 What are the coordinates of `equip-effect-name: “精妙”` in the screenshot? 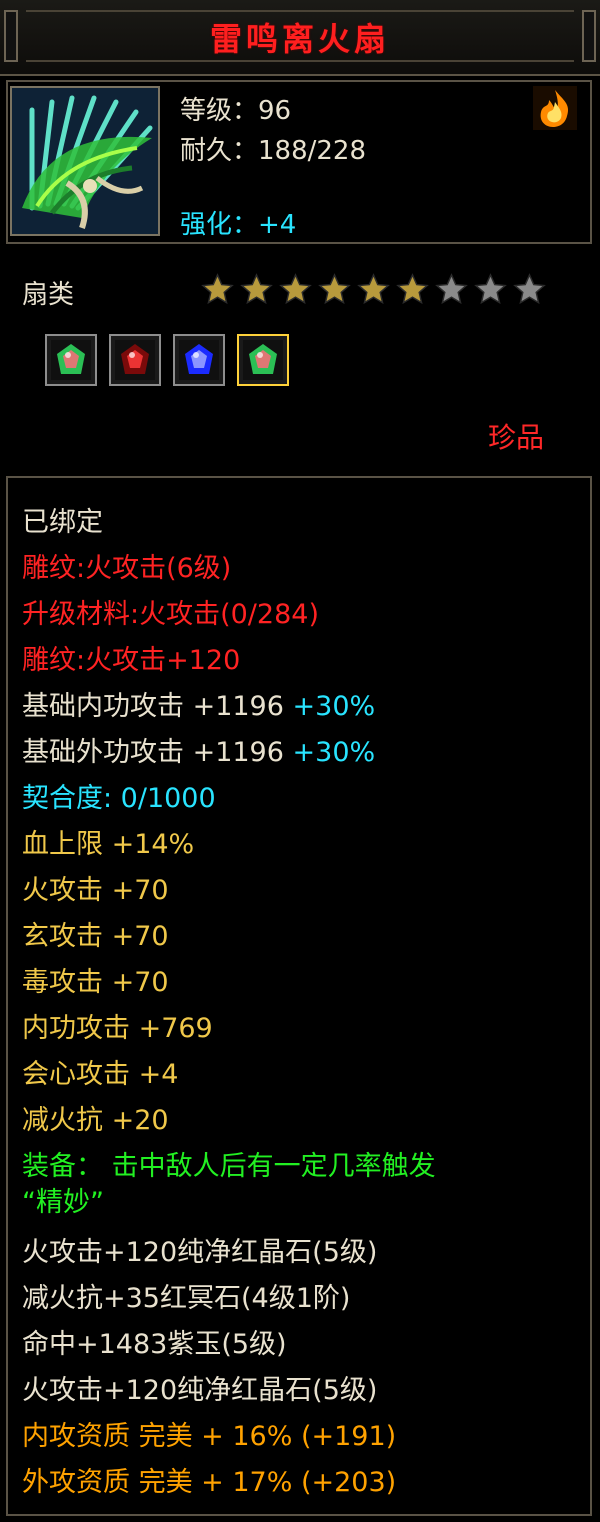 It's located at (63, 1202).